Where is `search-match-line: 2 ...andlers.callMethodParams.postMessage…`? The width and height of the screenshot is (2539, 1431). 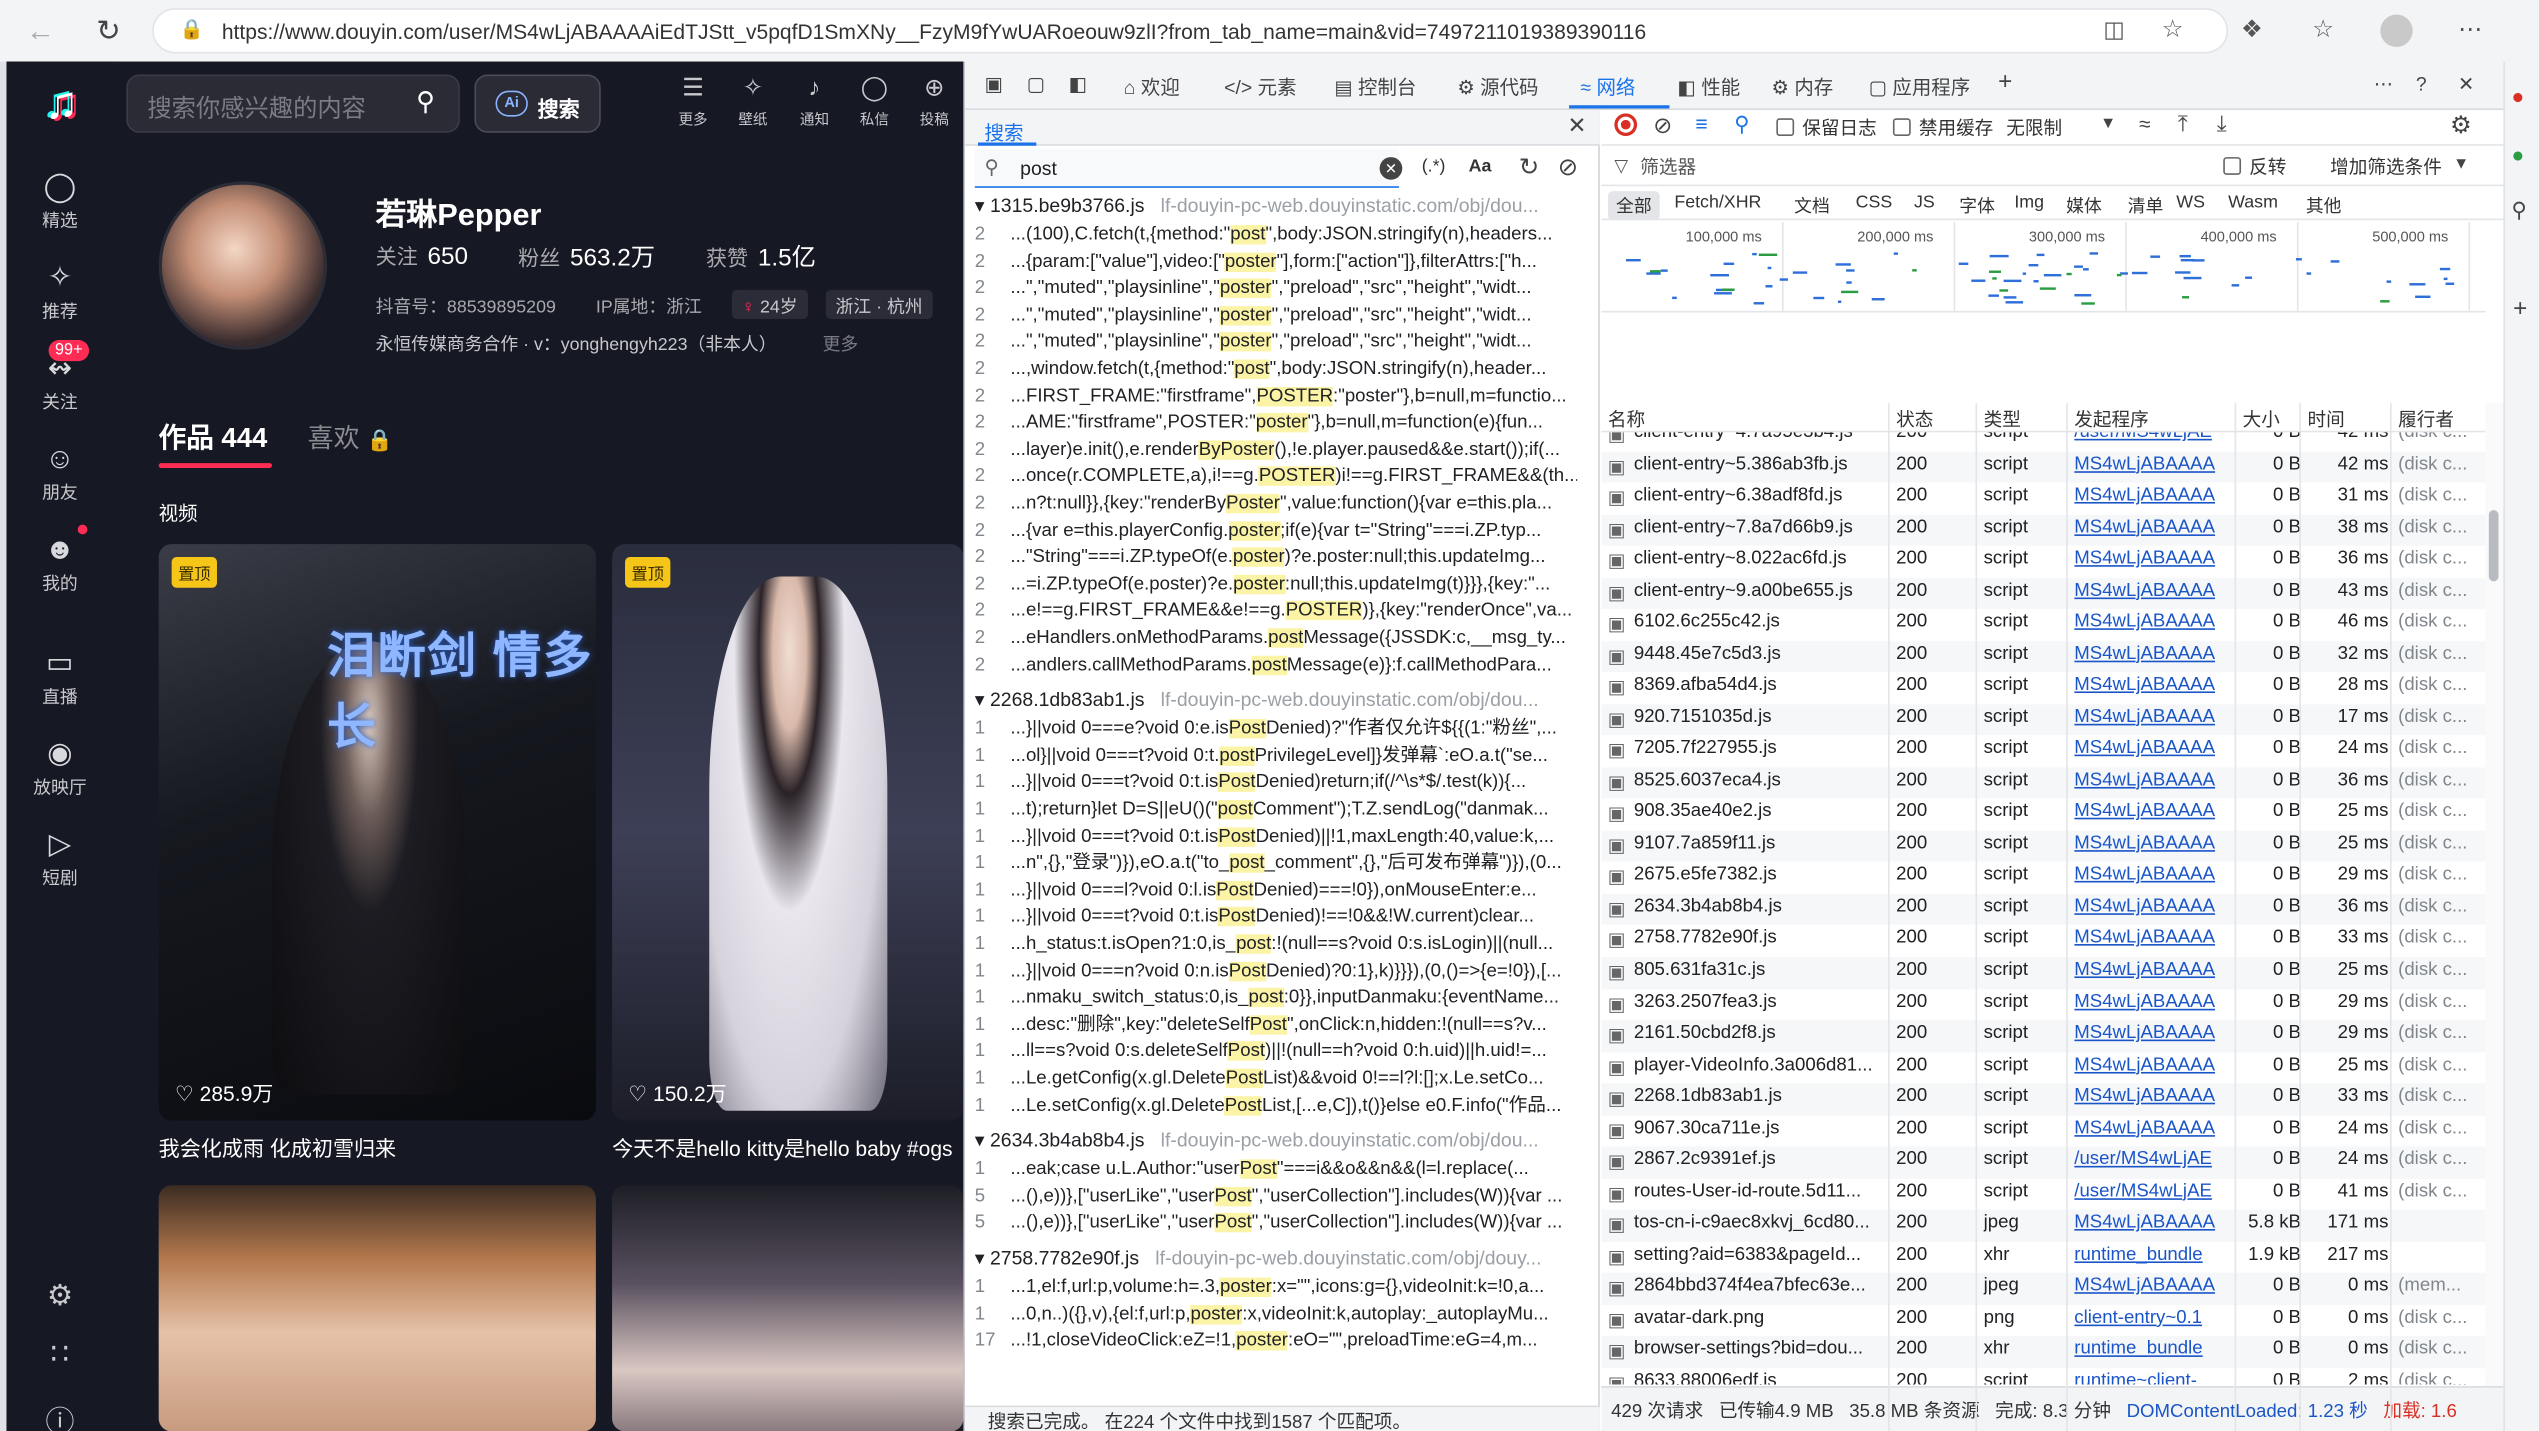
search-match-line: 2 ...andlers.callMethodParams.postMessage… is located at coordinates (1276, 665).